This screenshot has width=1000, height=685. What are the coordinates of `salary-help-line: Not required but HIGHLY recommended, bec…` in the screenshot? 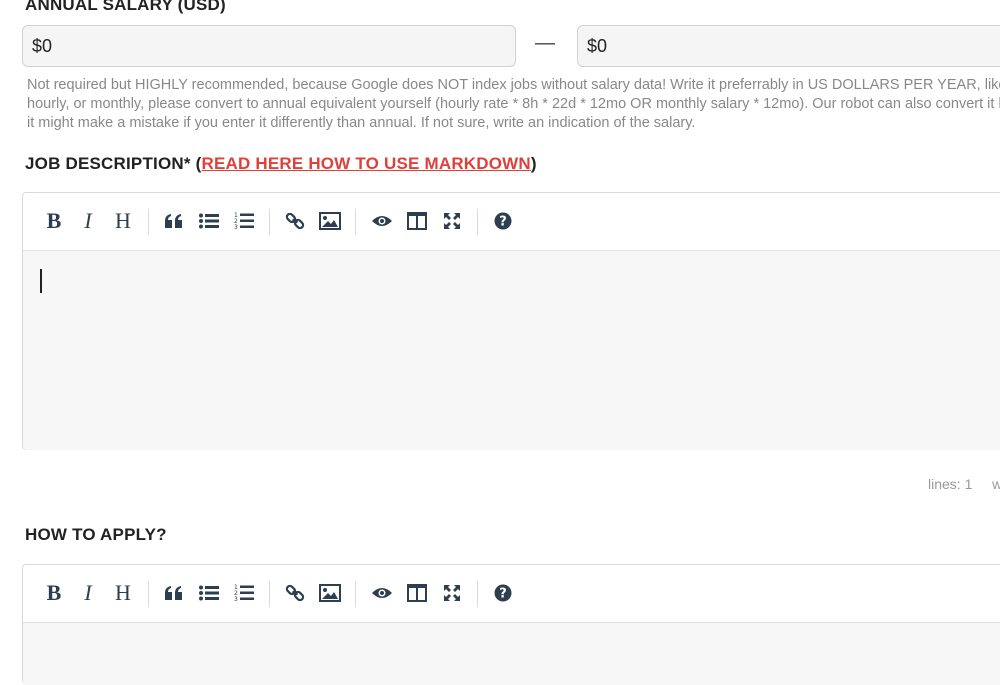 It's located at (513, 85).